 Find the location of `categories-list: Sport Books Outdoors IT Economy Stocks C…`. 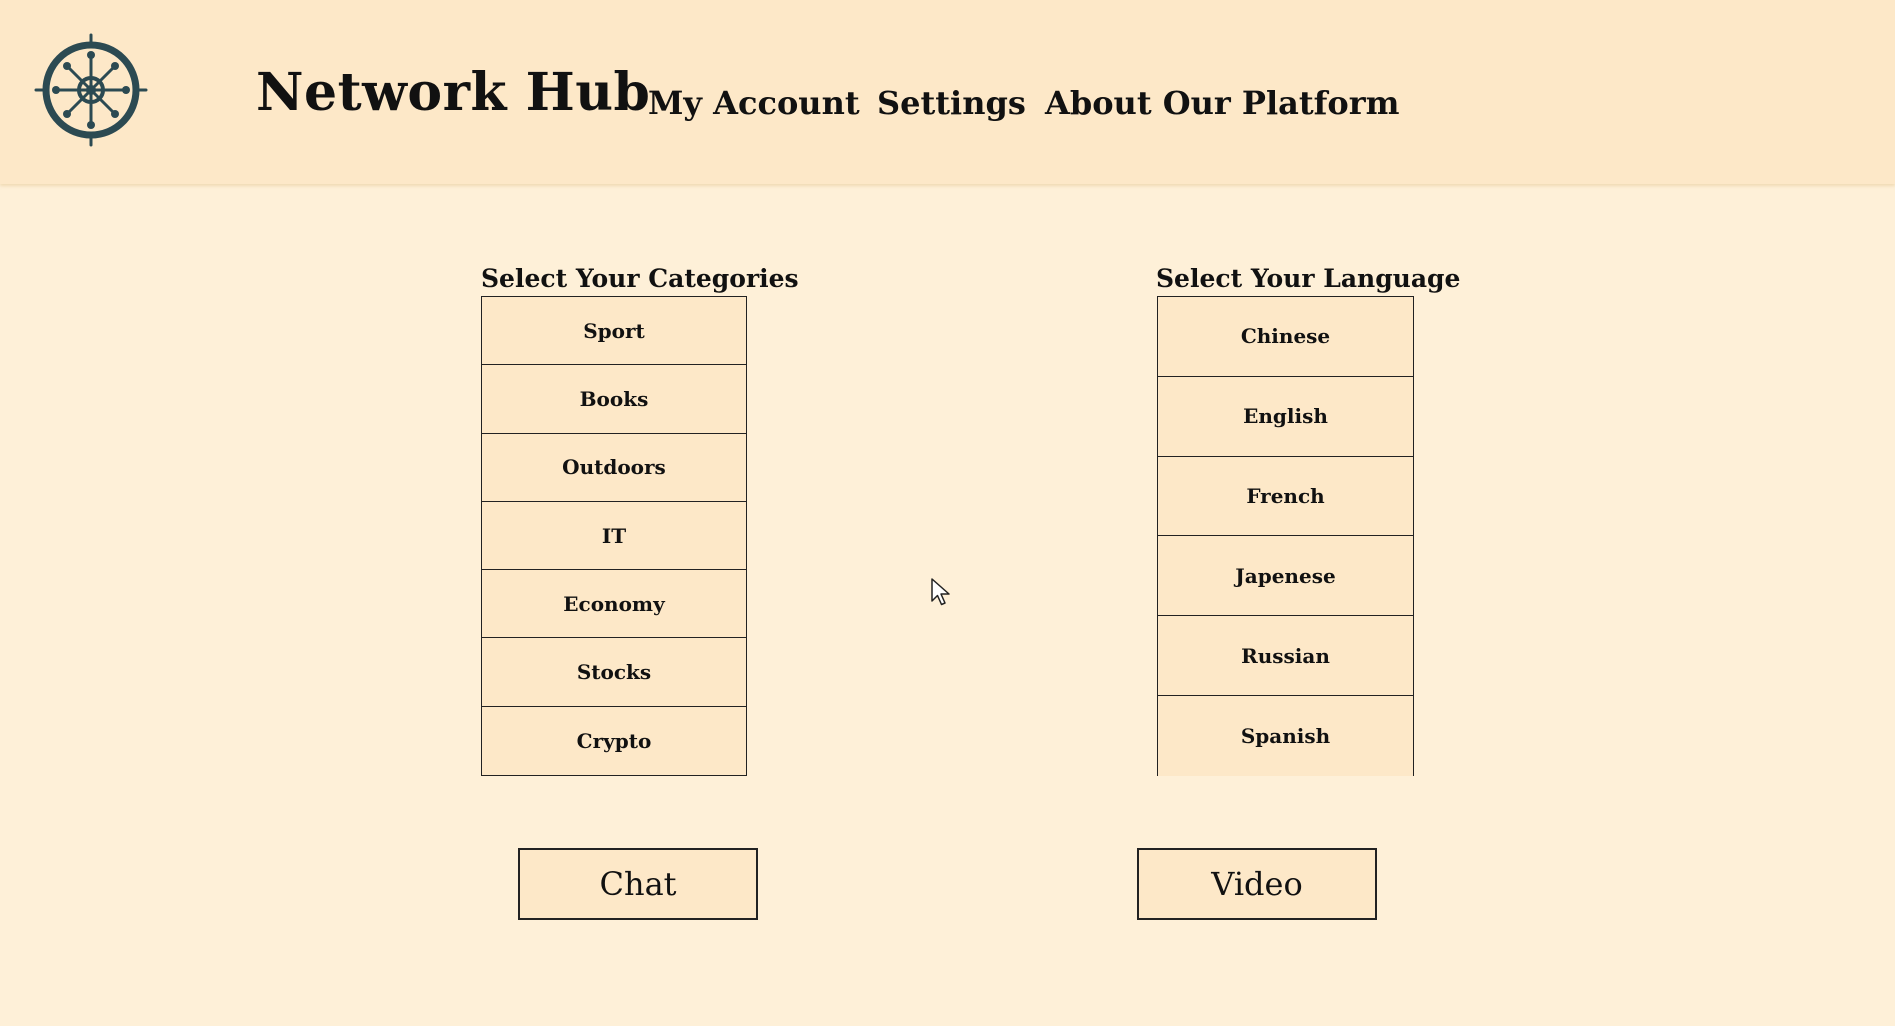

categories-list: Sport Books Outdoors IT Economy Stocks C… is located at coordinates (614, 536).